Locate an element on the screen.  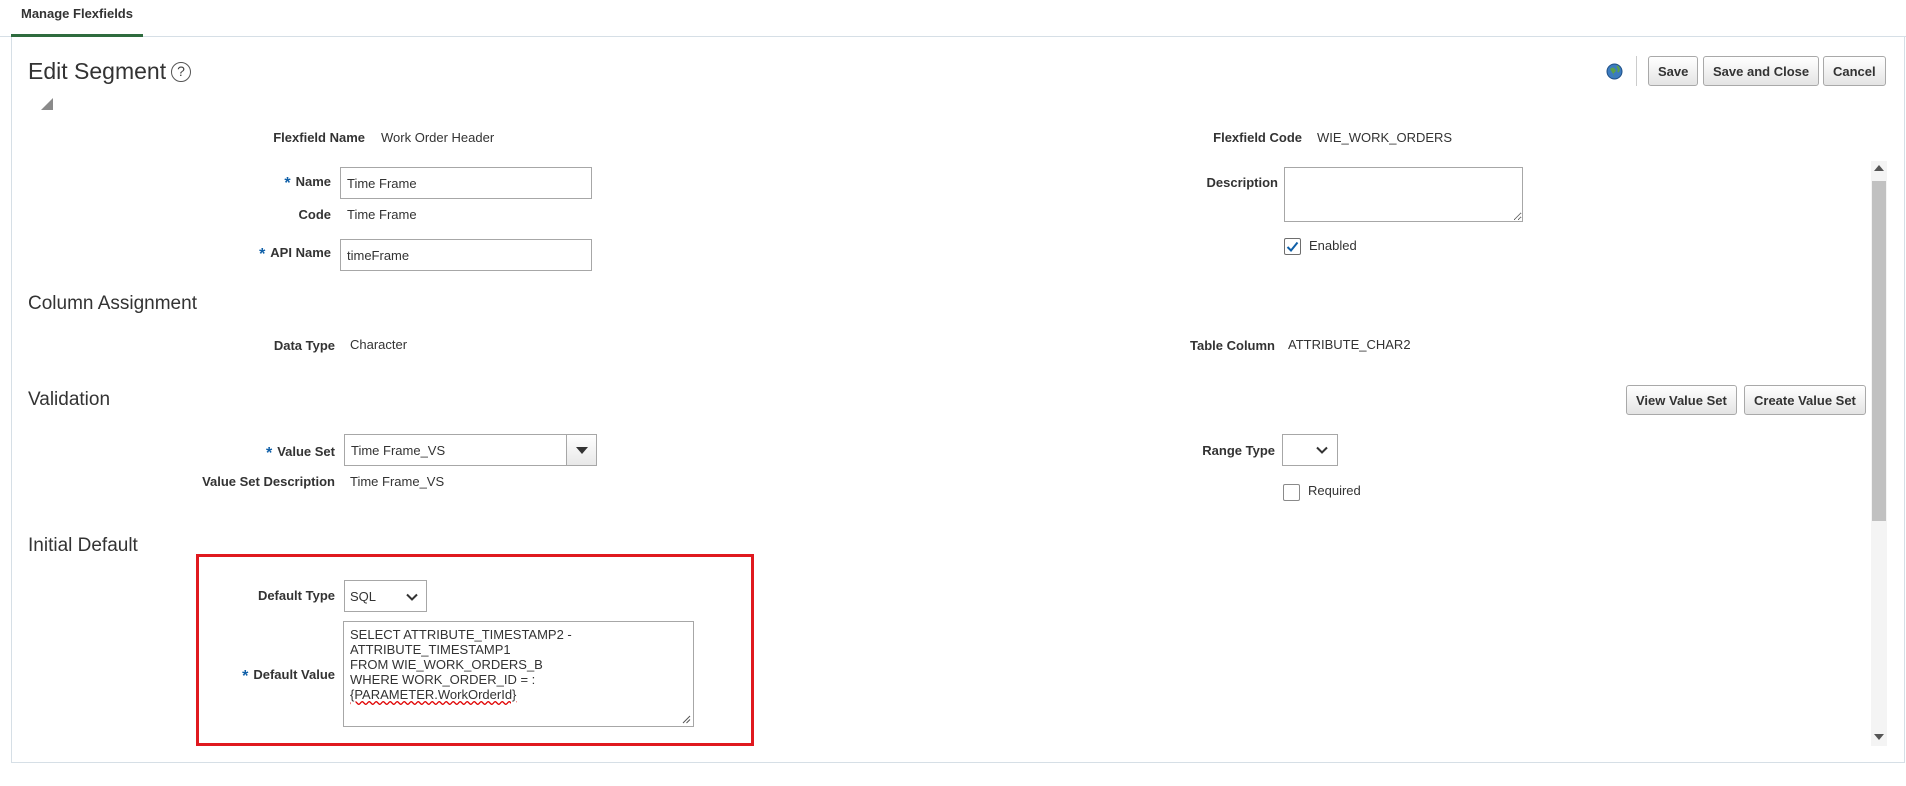
flexfield-name-value: Work Order Header is located at coordinates (438, 137).